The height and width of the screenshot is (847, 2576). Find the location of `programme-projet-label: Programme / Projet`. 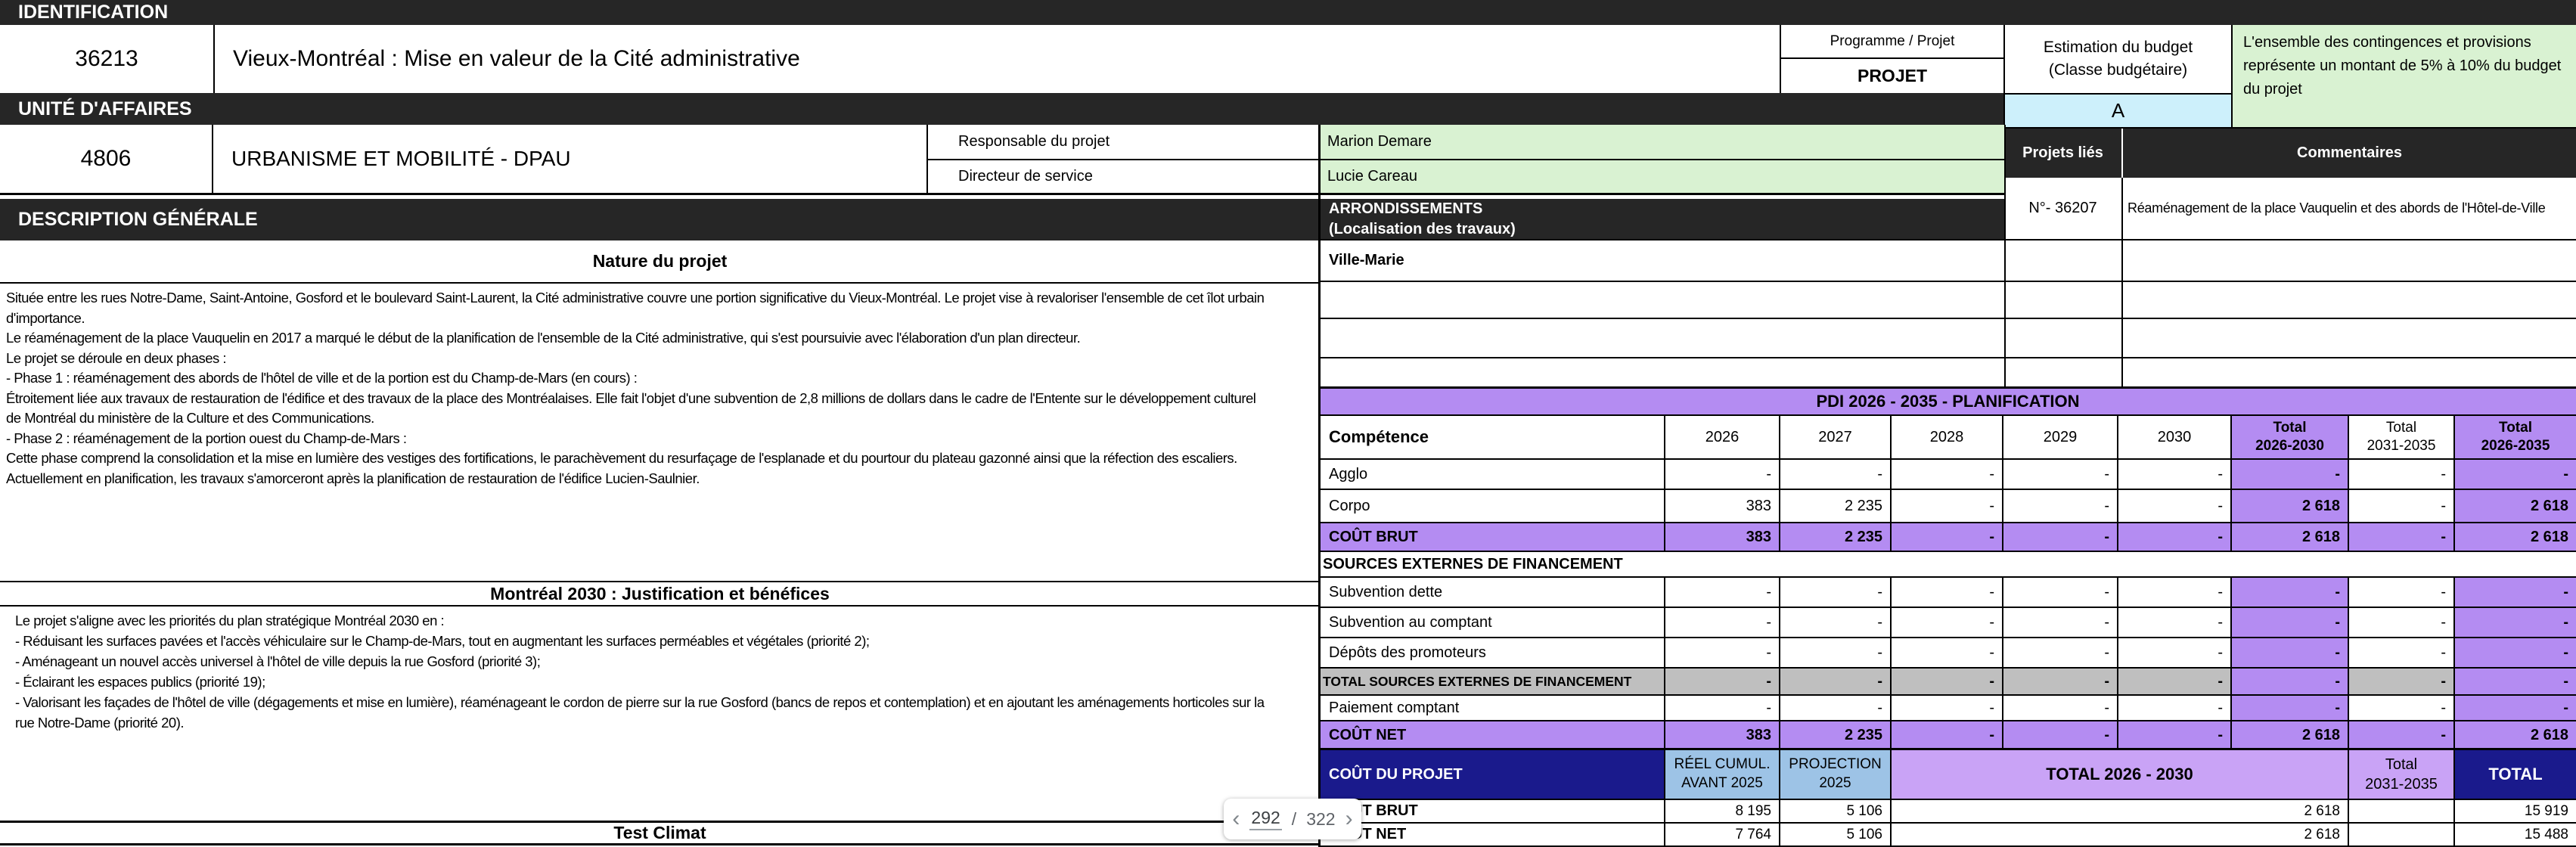

programme-projet-label: Programme / Projet is located at coordinates (1891, 42).